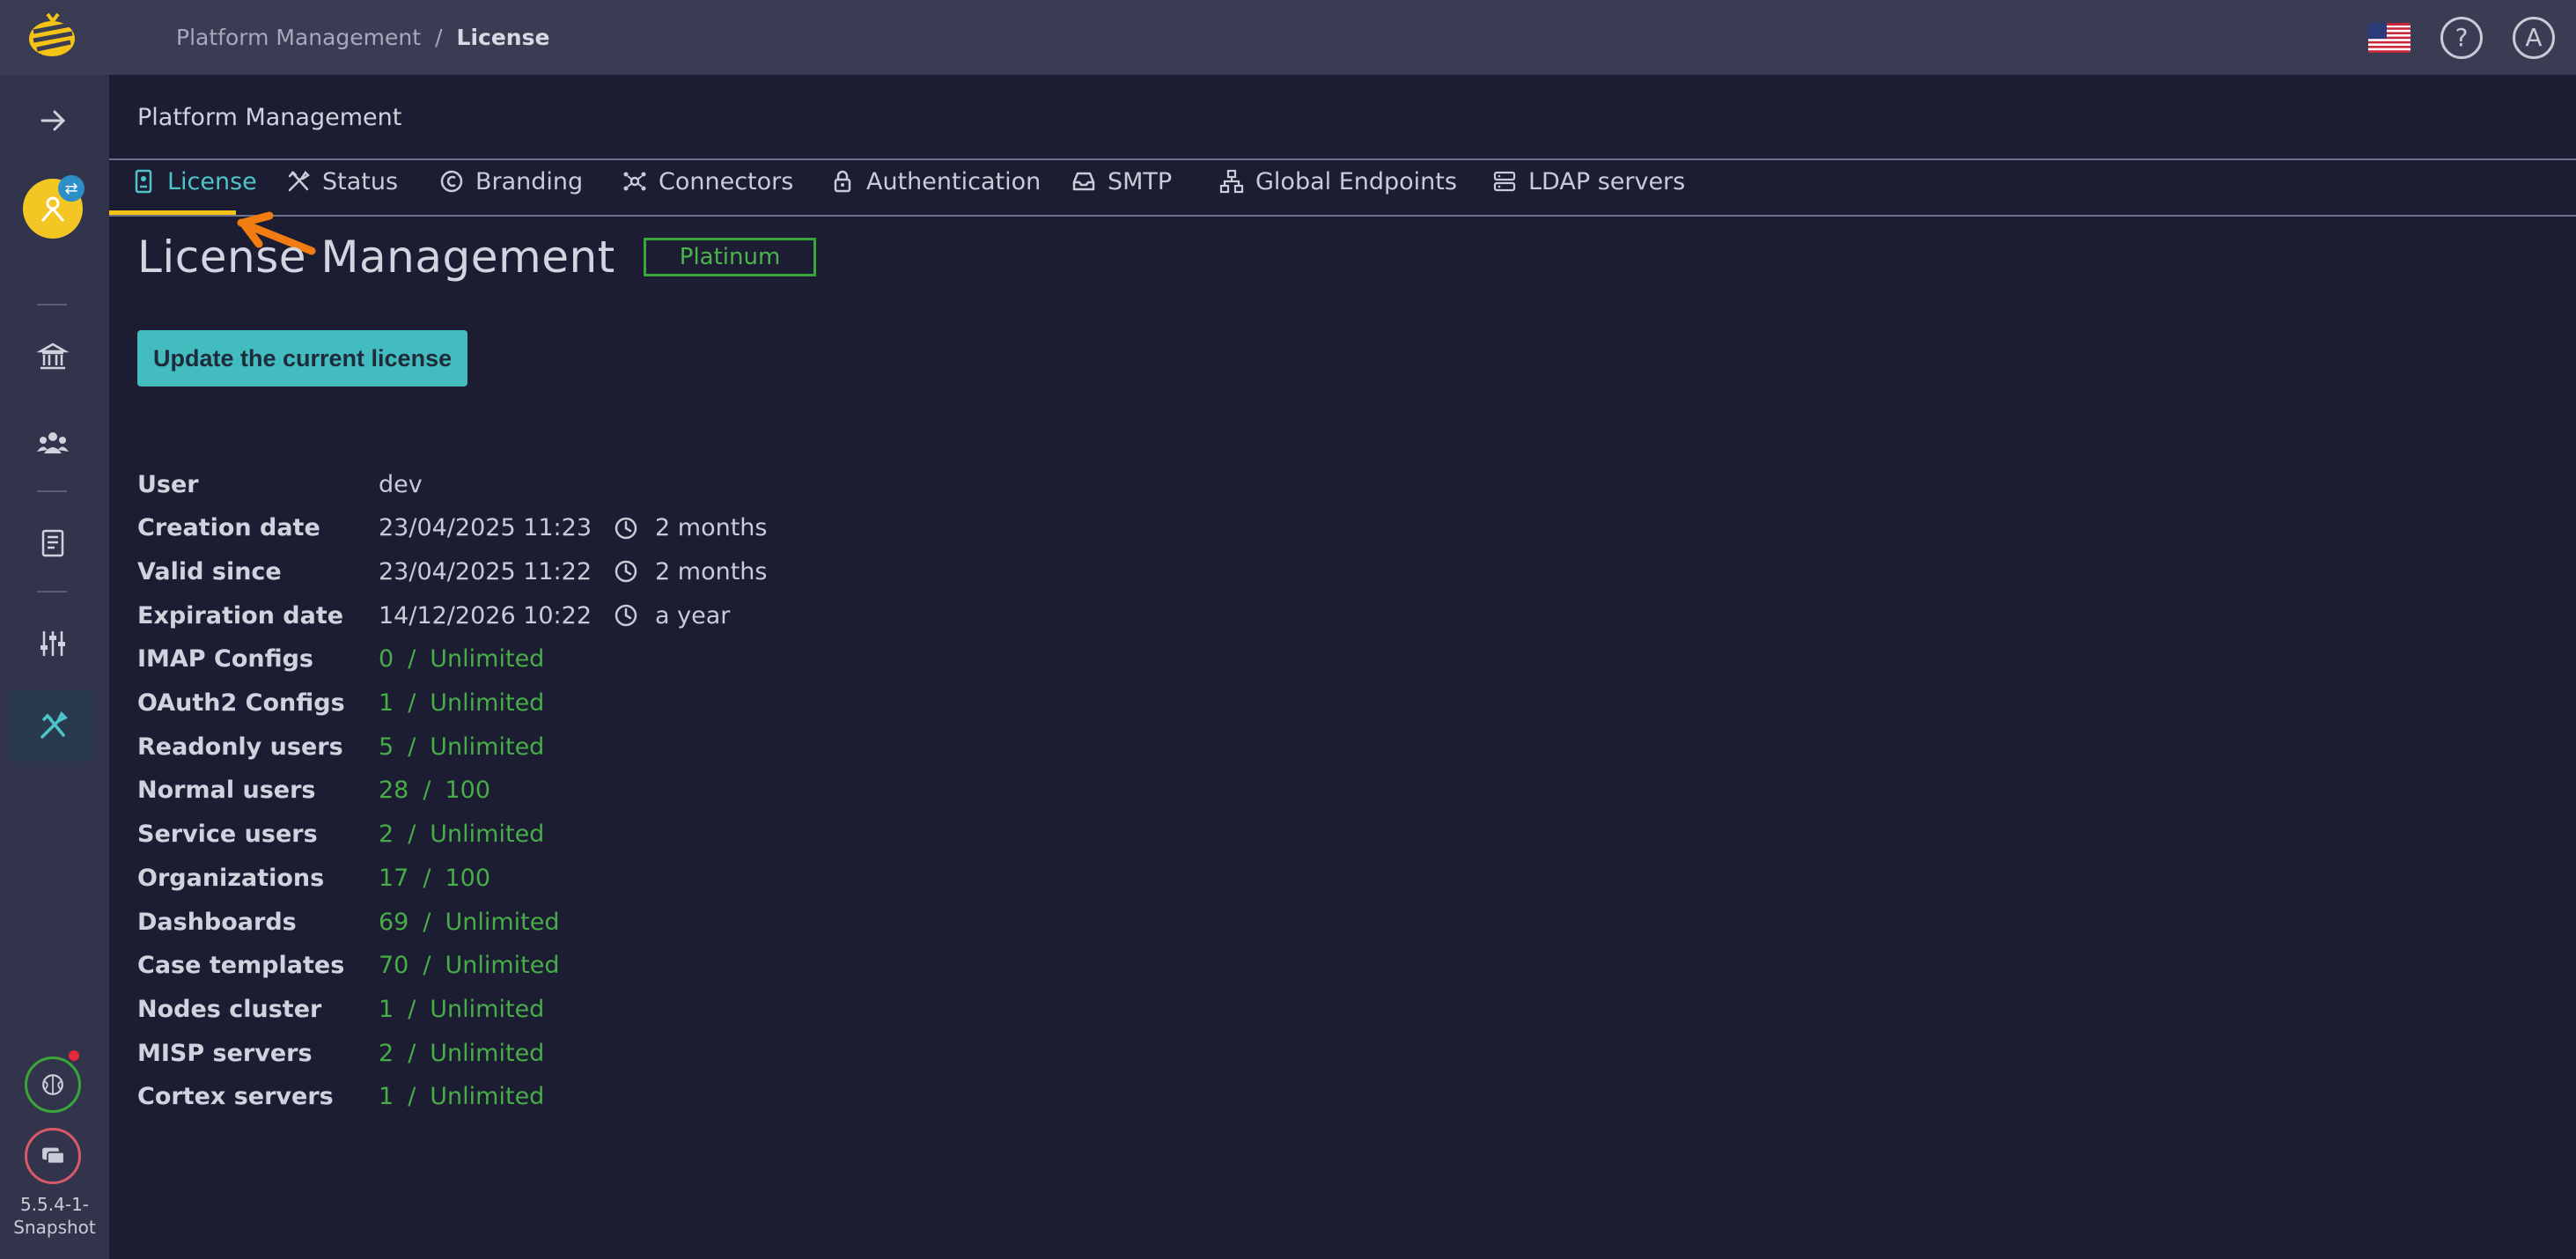 The height and width of the screenshot is (1259, 2576). I want to click on tab-smtp: SMTP, so click(1122, 181).